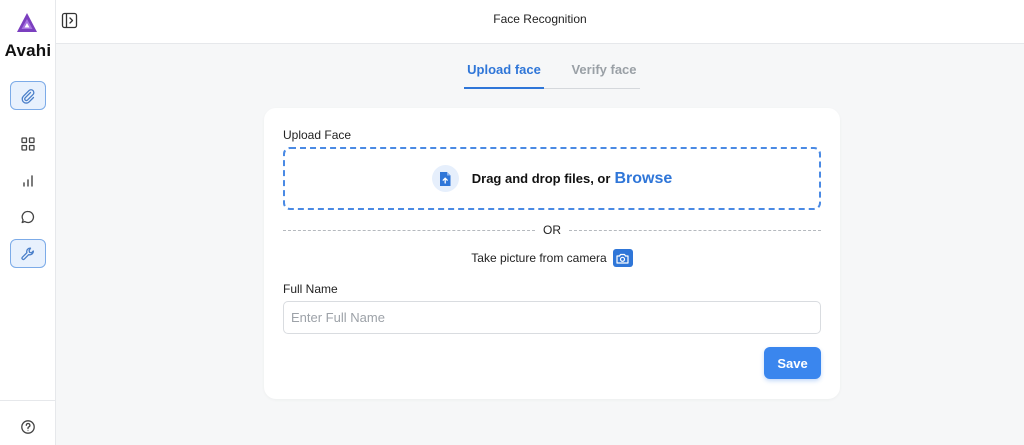  What do you see at coordinates (27, 22) in the screenshot?
I see `avahi-logo-icon` at bounding box center [27, 22].